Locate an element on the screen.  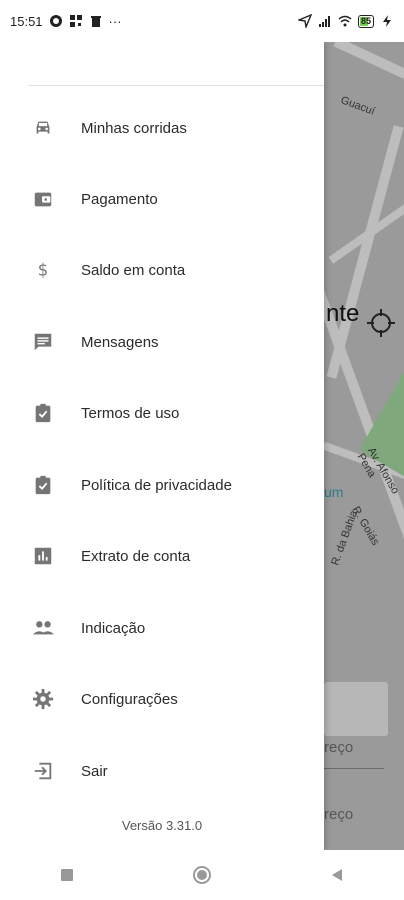
wifi-icon is located at coordinates (345, 21).